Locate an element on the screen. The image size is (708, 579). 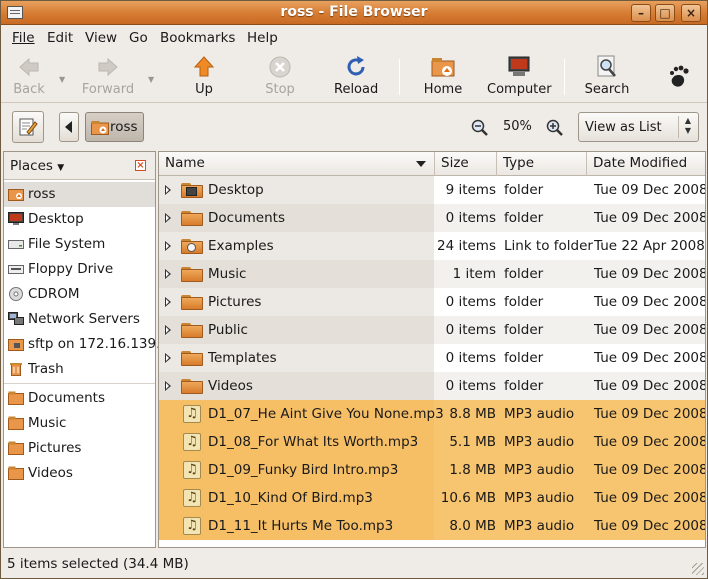
zoom-in-icon is located at coordinates (554, 127).